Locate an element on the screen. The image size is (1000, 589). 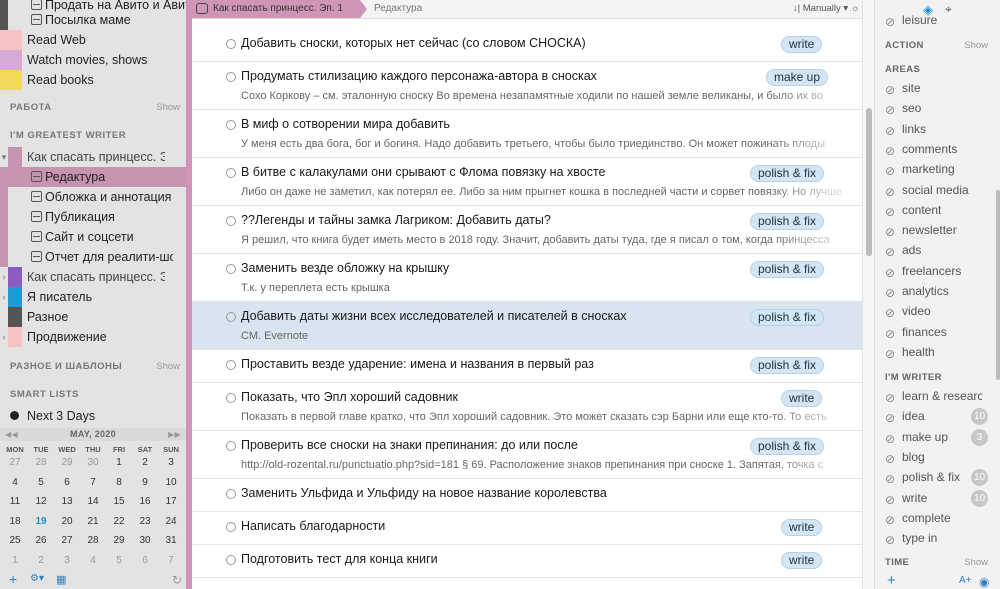
task-tag: make up is located at coordinates (797, 77).